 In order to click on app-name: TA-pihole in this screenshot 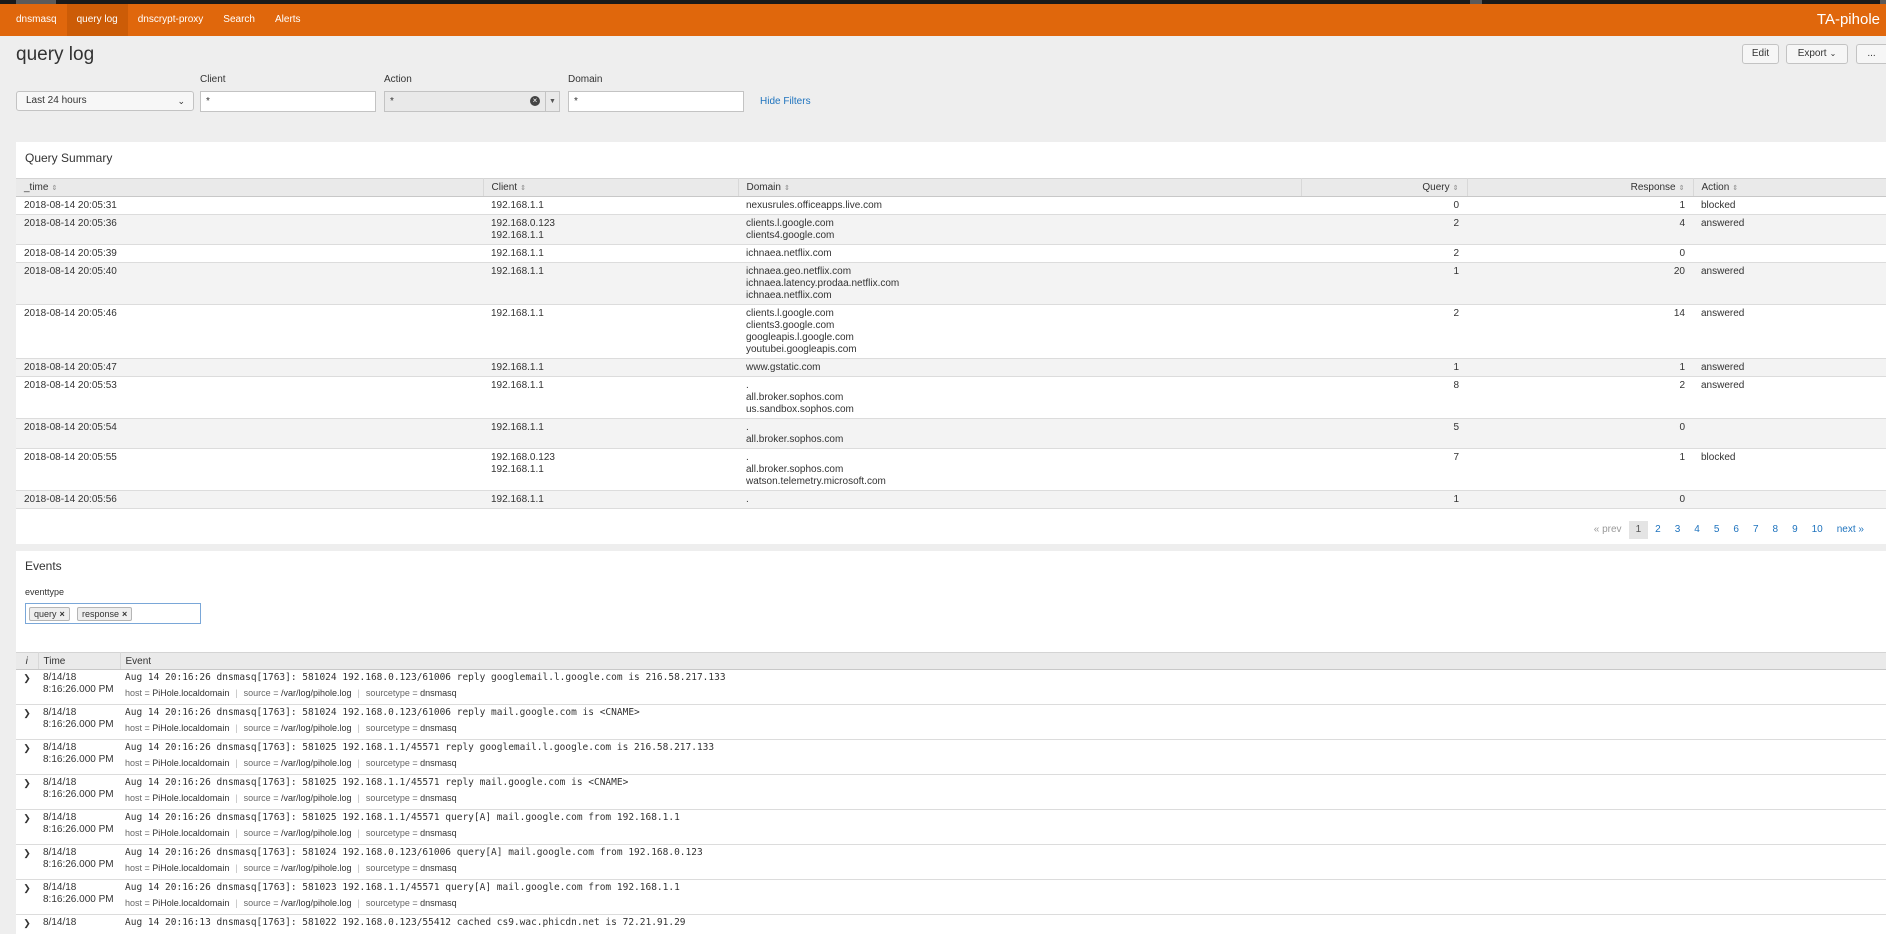, I will do `click(1848, 20)`.